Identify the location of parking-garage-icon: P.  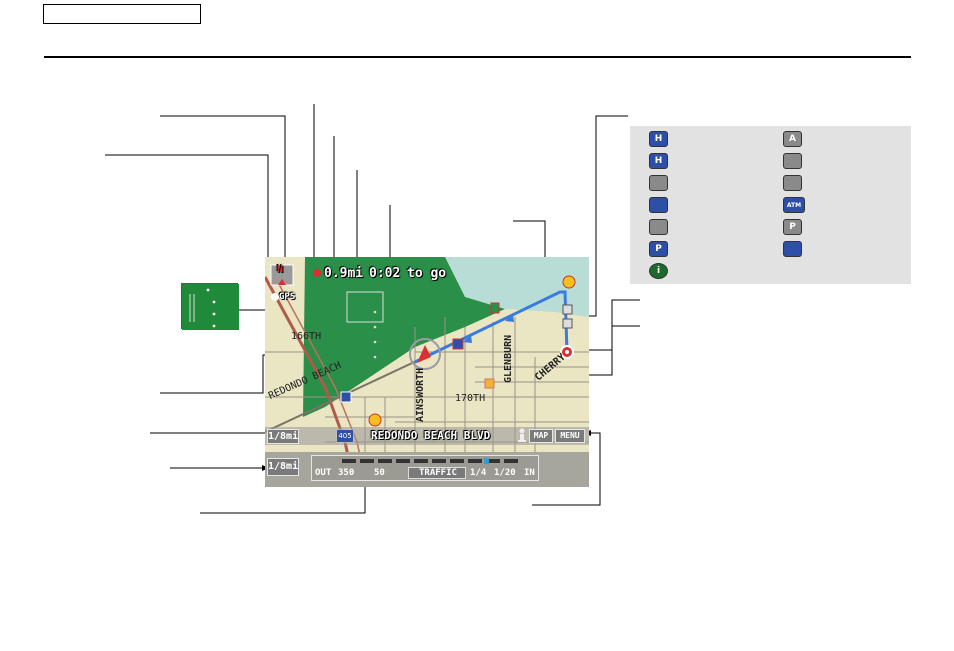
(658, 249).